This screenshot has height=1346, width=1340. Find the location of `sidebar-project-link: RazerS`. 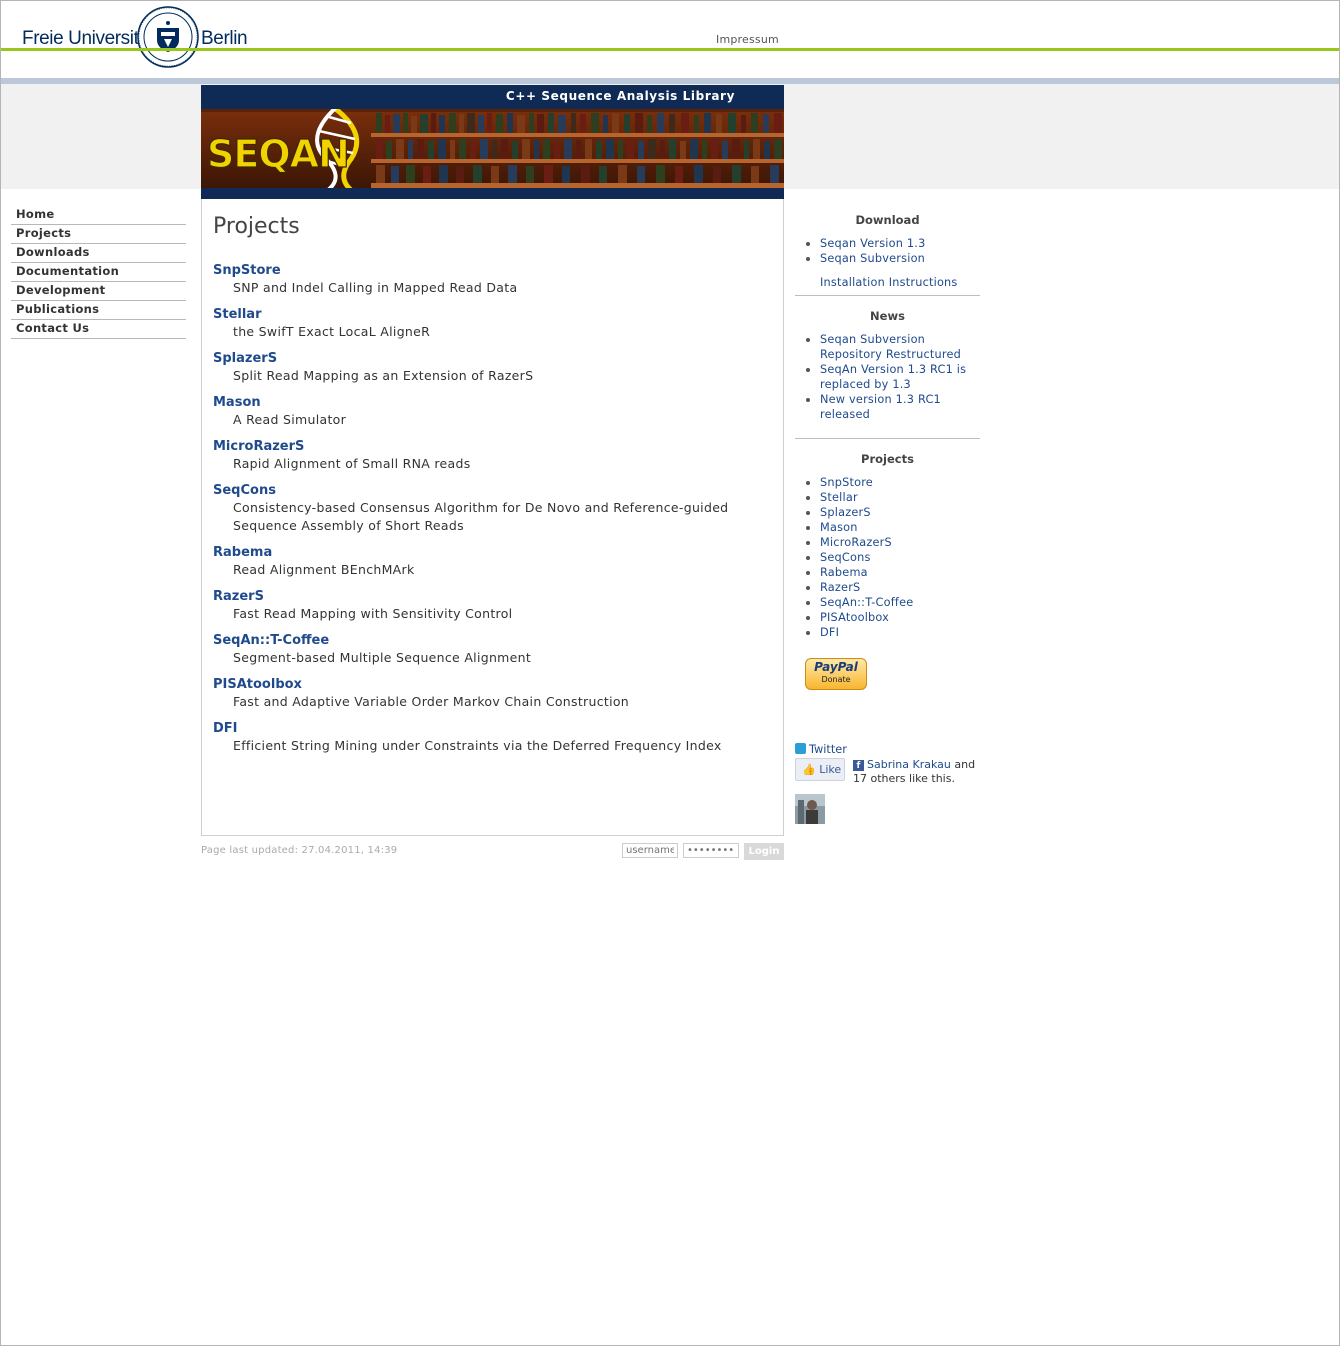

sidebar-project-link: RazerS is located at coordinates (840, 587).